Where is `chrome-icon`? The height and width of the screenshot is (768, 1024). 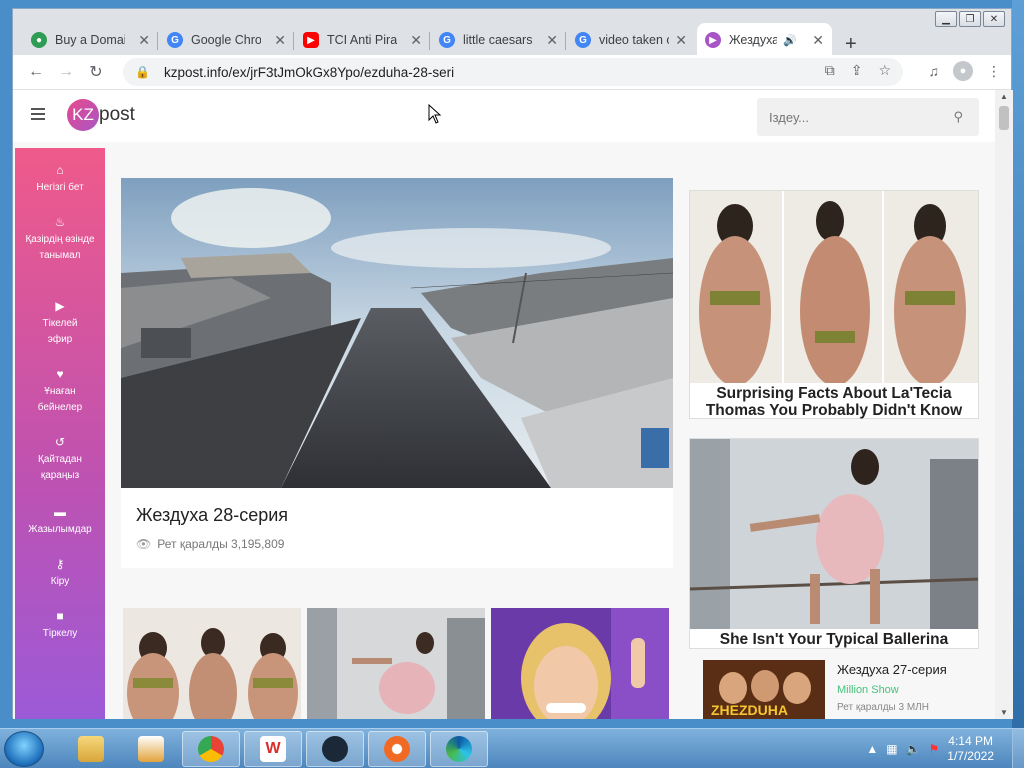
chrome-icon is located at coordinates (211, 749).